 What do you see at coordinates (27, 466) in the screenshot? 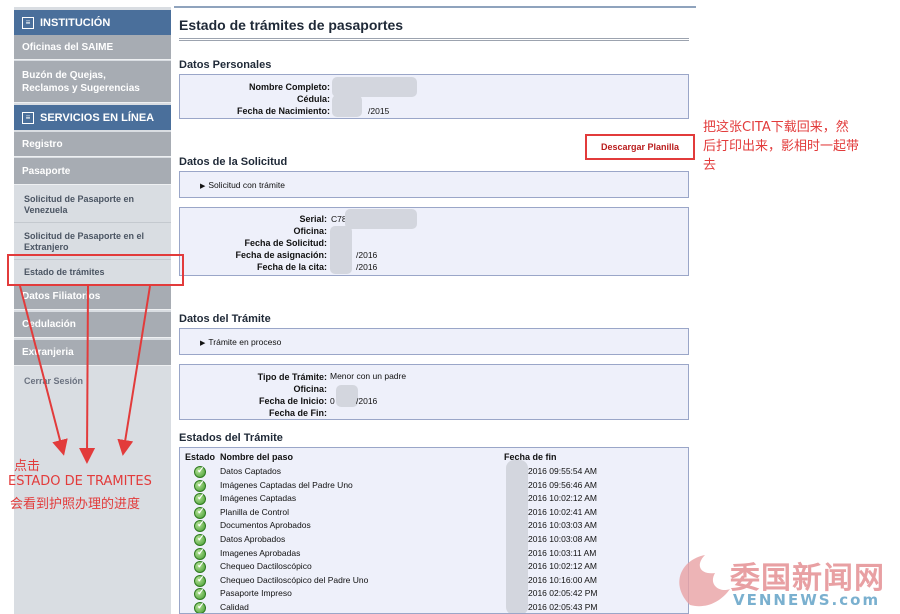
I see `click-note-1: 点击` at bounding box center [27, 466].